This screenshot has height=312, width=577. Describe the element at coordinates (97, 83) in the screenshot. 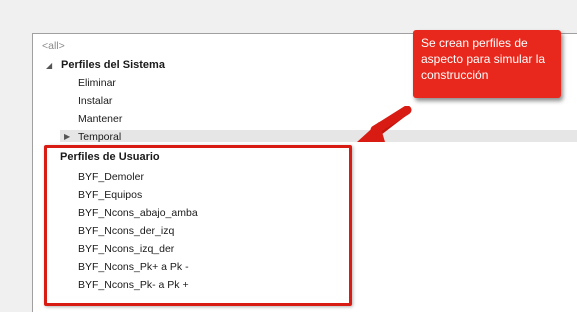

I see `tree-item-system-0: Eliminar` at that location.